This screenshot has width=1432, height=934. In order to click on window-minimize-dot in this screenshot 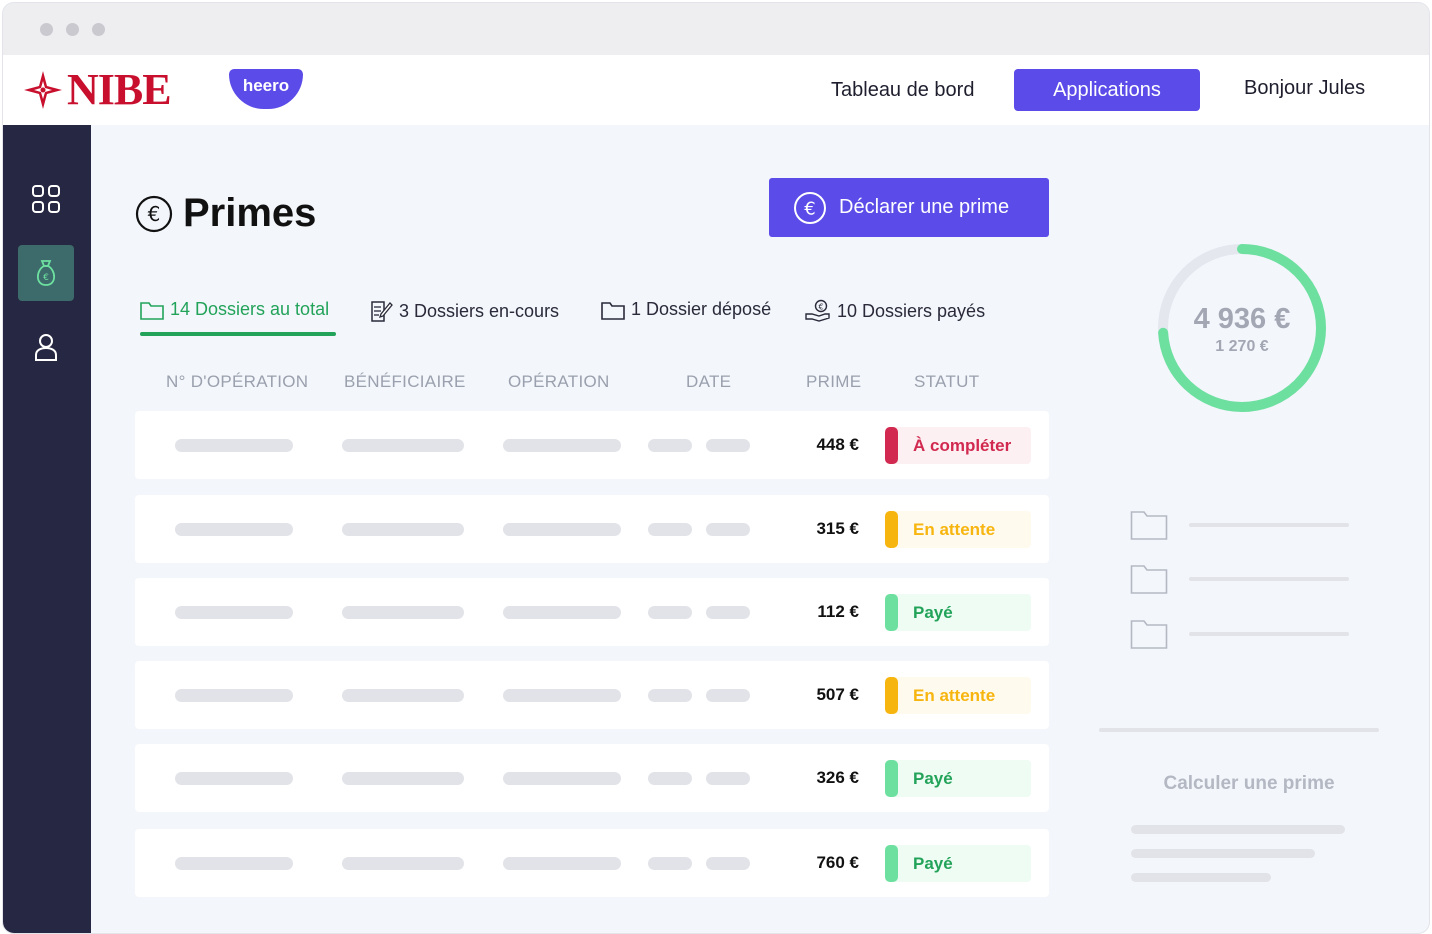, I will do `click(72, 29)`.